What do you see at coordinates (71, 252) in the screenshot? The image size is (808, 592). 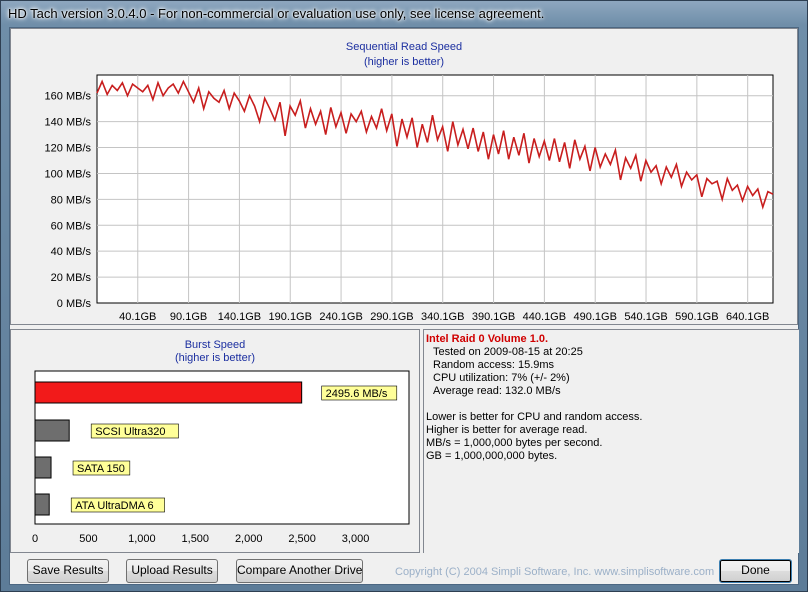 I see `y-tick-label: 40 MB/s` at bounding box center [71, 252].